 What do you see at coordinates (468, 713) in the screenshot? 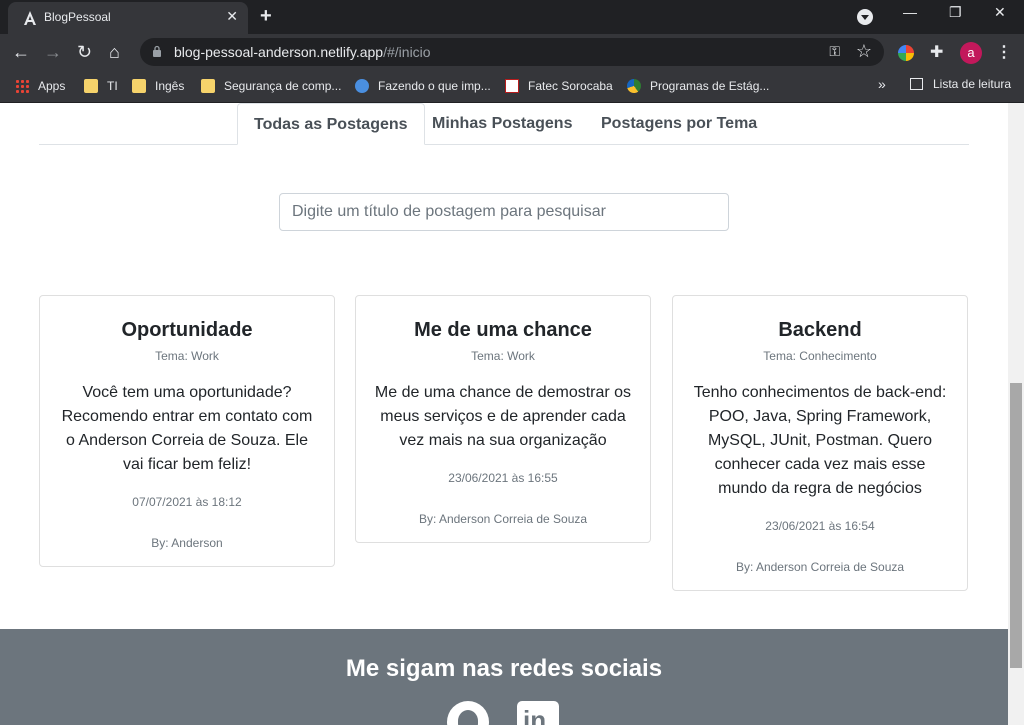
I see `github-icon` at bounding box center [468, 713].